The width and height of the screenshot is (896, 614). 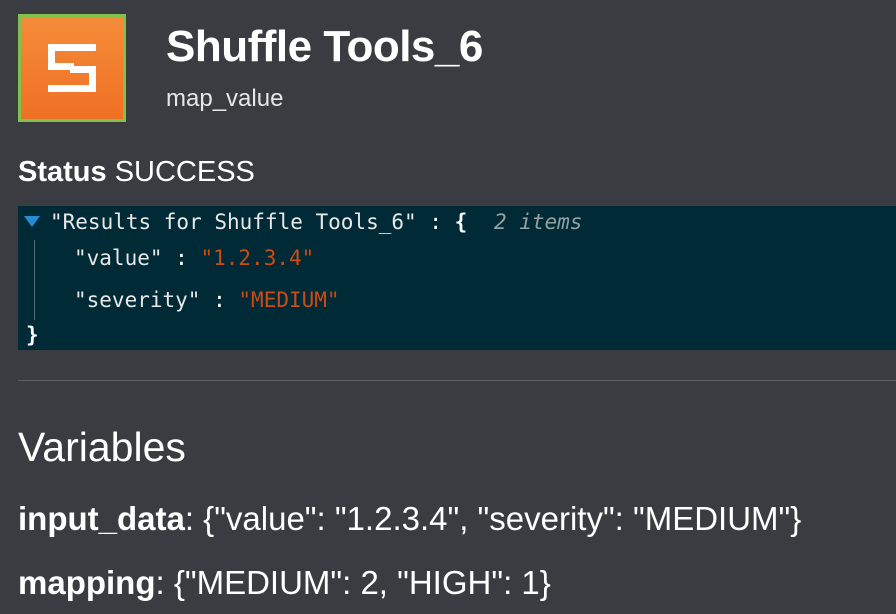 I want to click on shuffle-logo-icon, so click(x=72, y=68).